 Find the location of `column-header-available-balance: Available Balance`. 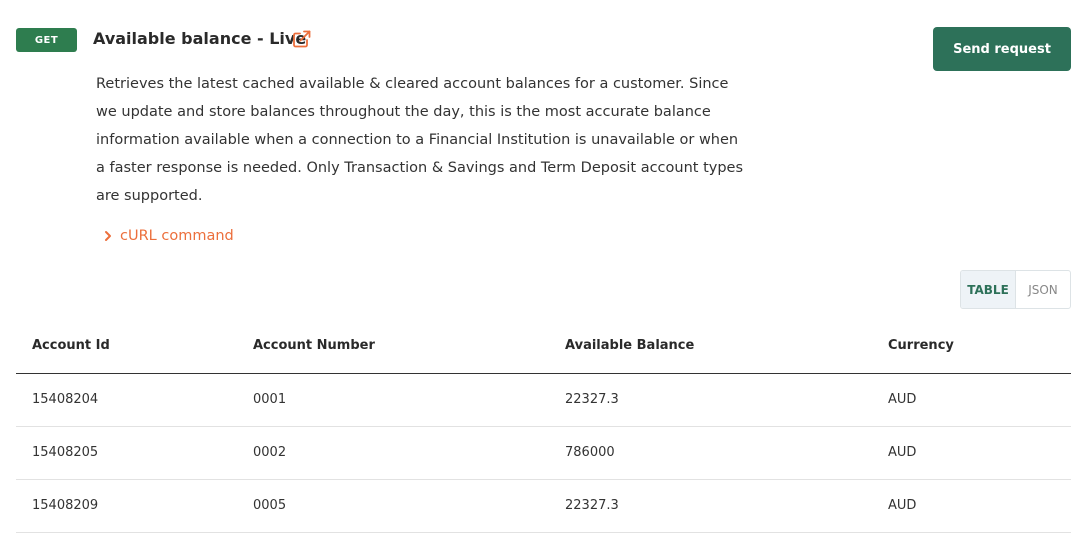

column-header-available-balance: Available Balance is located at coordinates (710, 346).